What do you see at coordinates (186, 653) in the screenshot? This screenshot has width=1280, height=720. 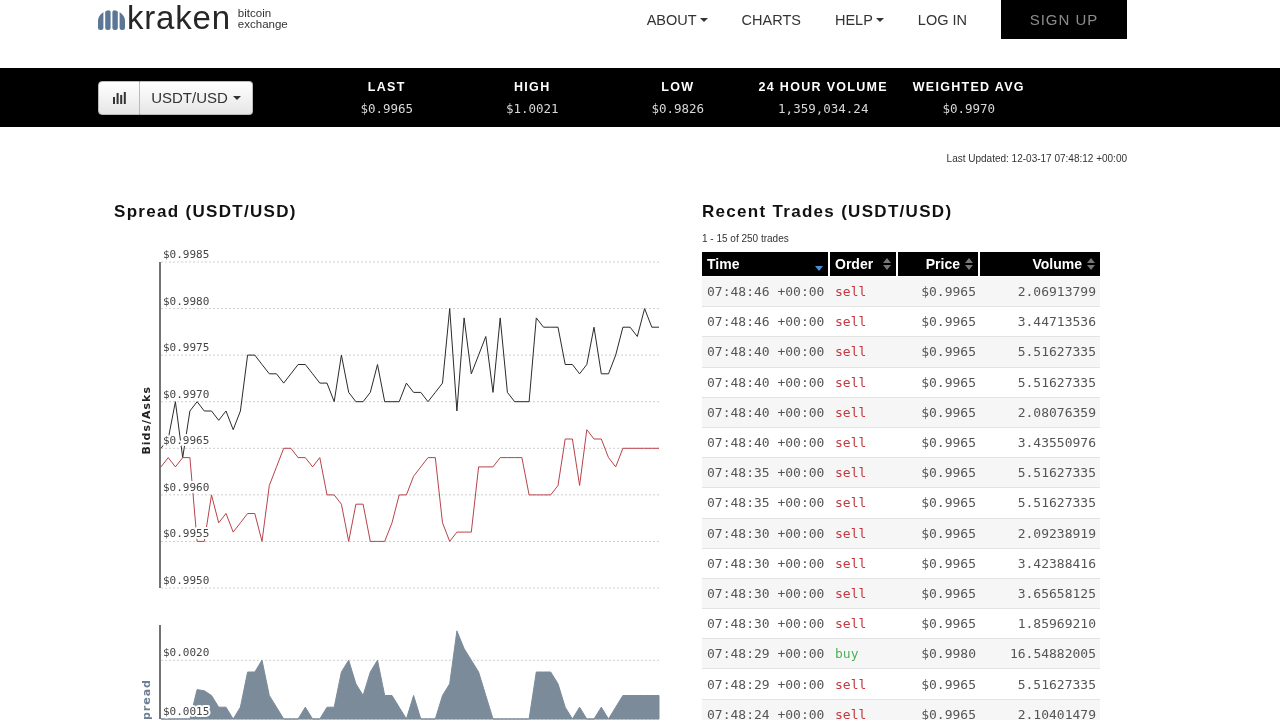 I see `axis-tick-label: $0.0020` at bounding box center [186, 653].